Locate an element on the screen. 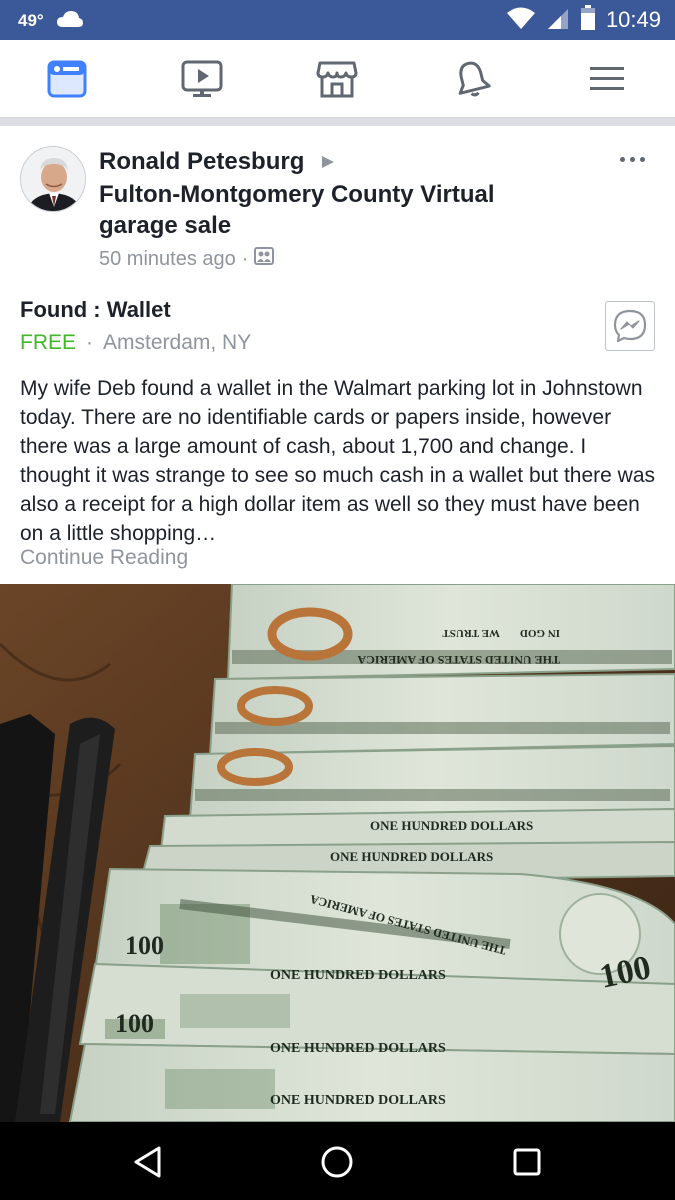 This screenshot has width=675, height=1200. price-line: FREE · Amsterdam, NY is located at coordinates (340, 343).